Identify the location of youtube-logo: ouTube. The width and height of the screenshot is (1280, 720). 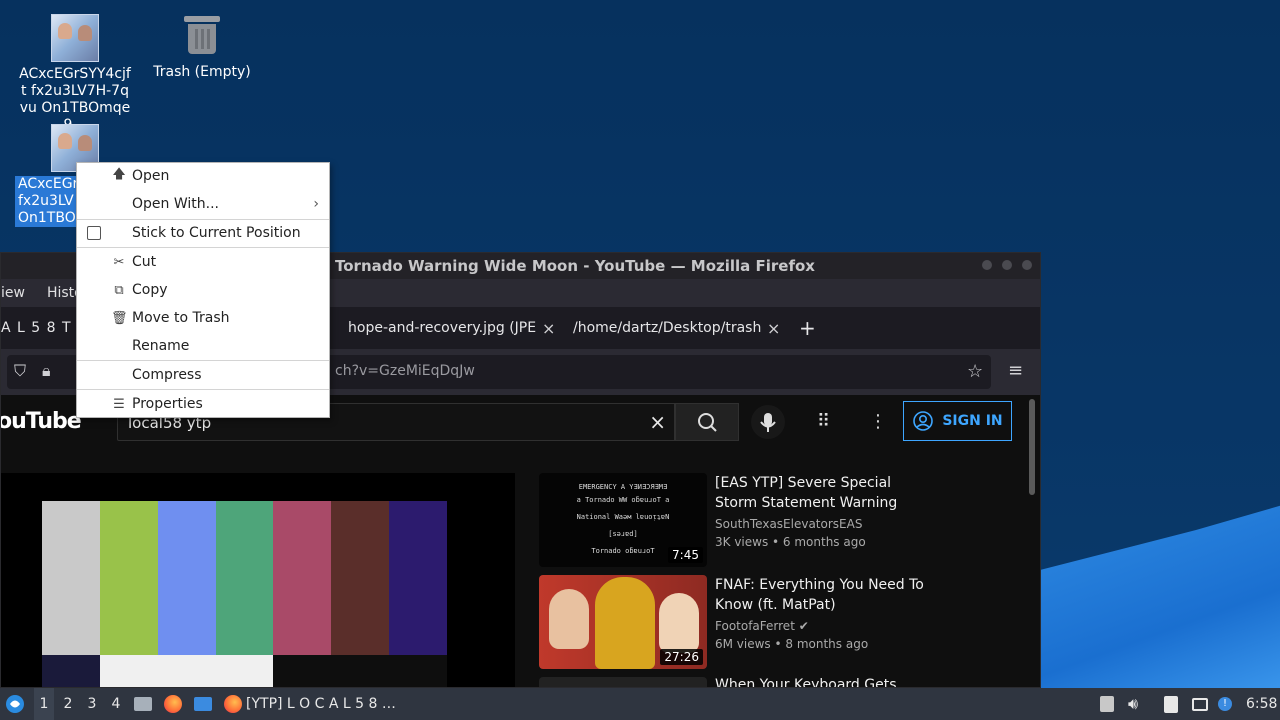
(41, 421).